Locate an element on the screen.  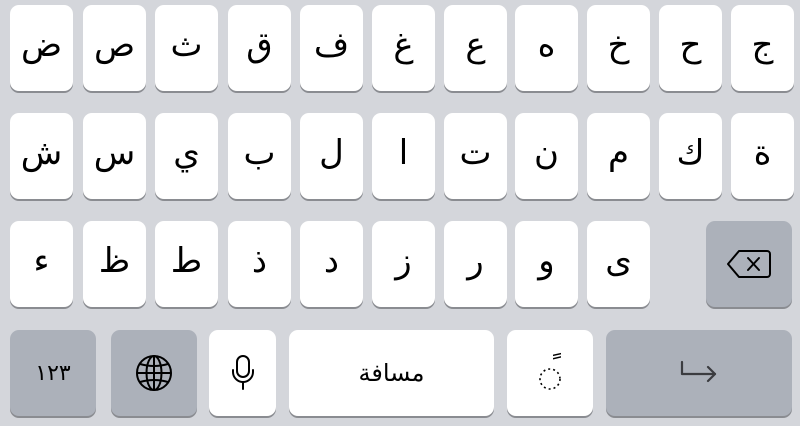
key-ain: ع is located at coordinates (475, 48).